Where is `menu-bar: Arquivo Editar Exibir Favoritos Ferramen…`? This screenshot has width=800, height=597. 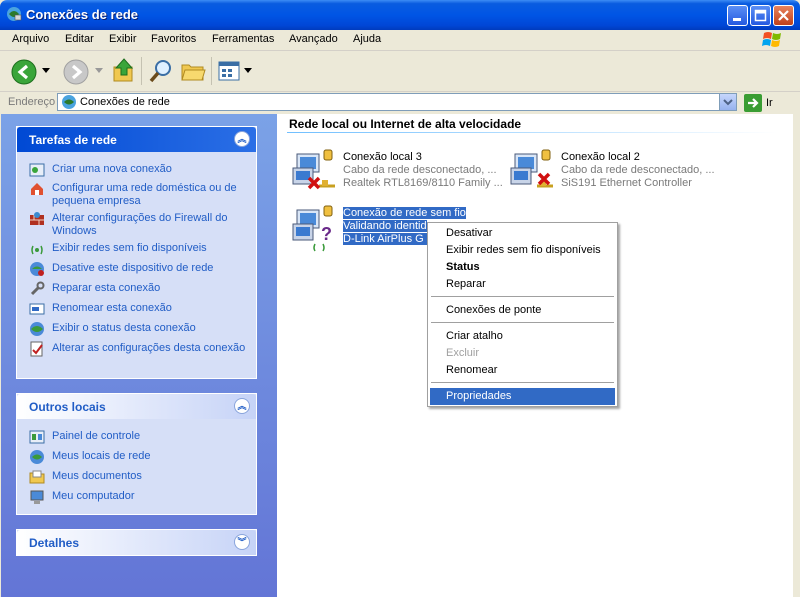
menu-bar: Arquivo Editar Exibir Favoritos Ferramen… is located at coordinates (400, 40).